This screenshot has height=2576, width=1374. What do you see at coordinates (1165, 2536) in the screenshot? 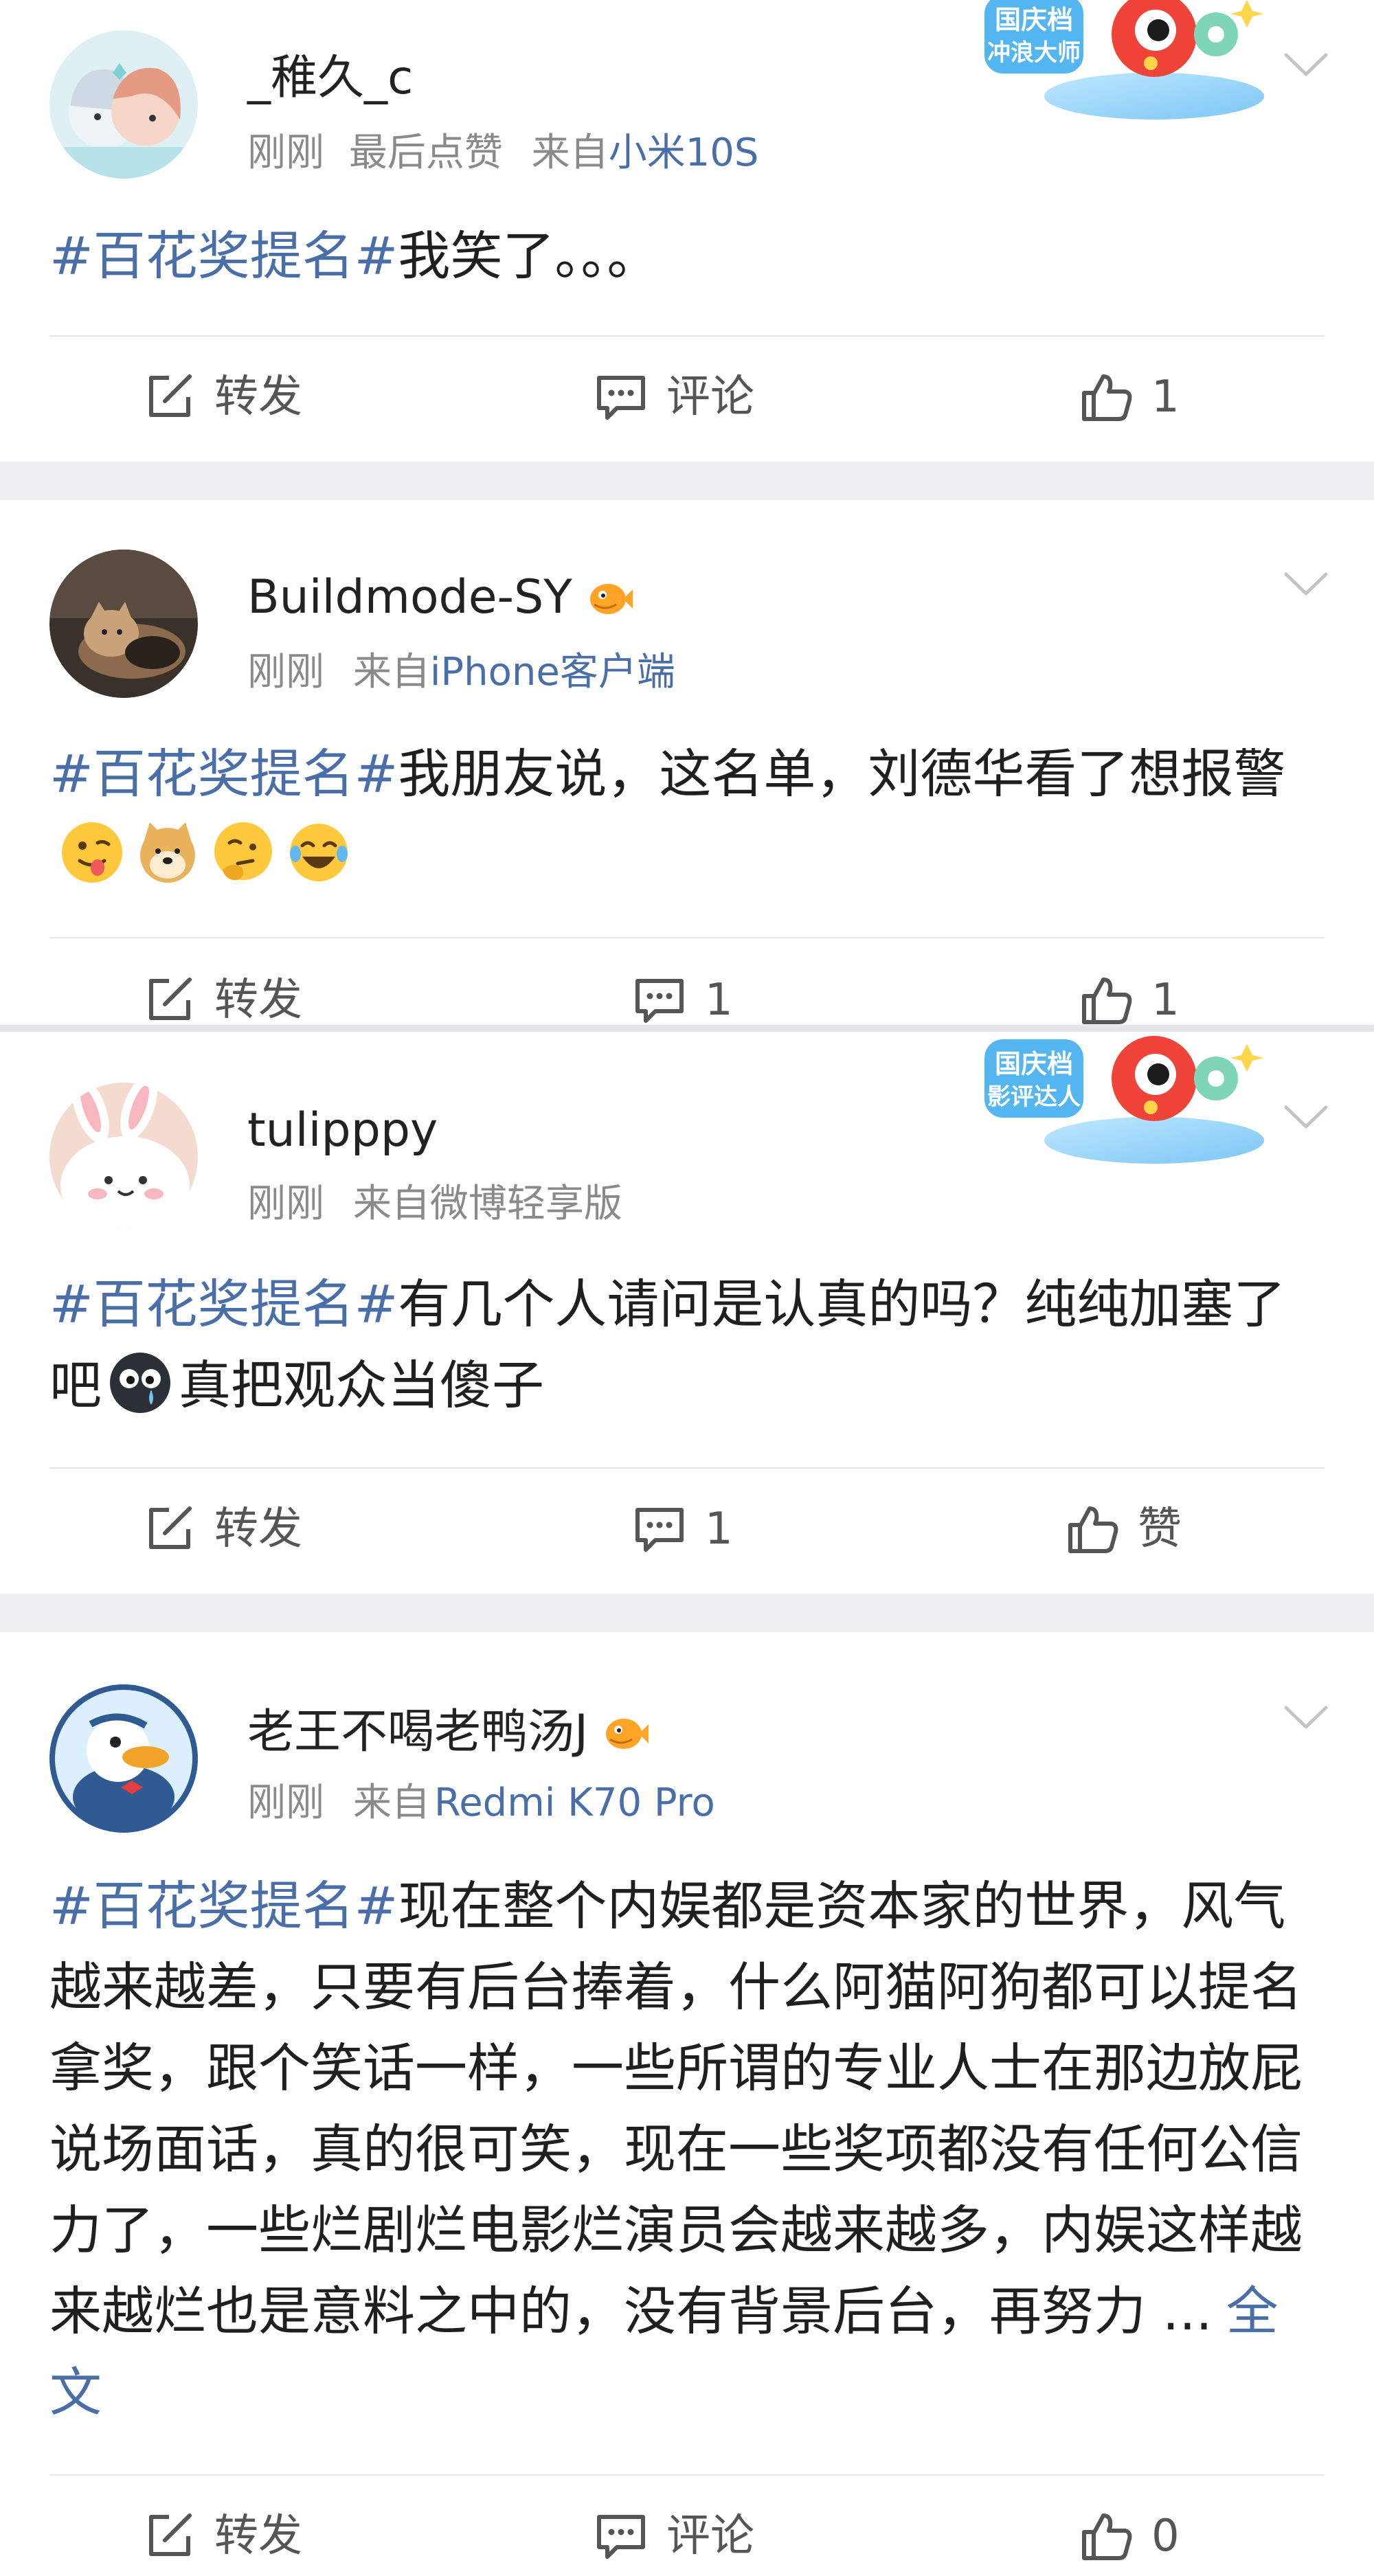
I see `like-count: 0` at bounding box center [1165, 2536].